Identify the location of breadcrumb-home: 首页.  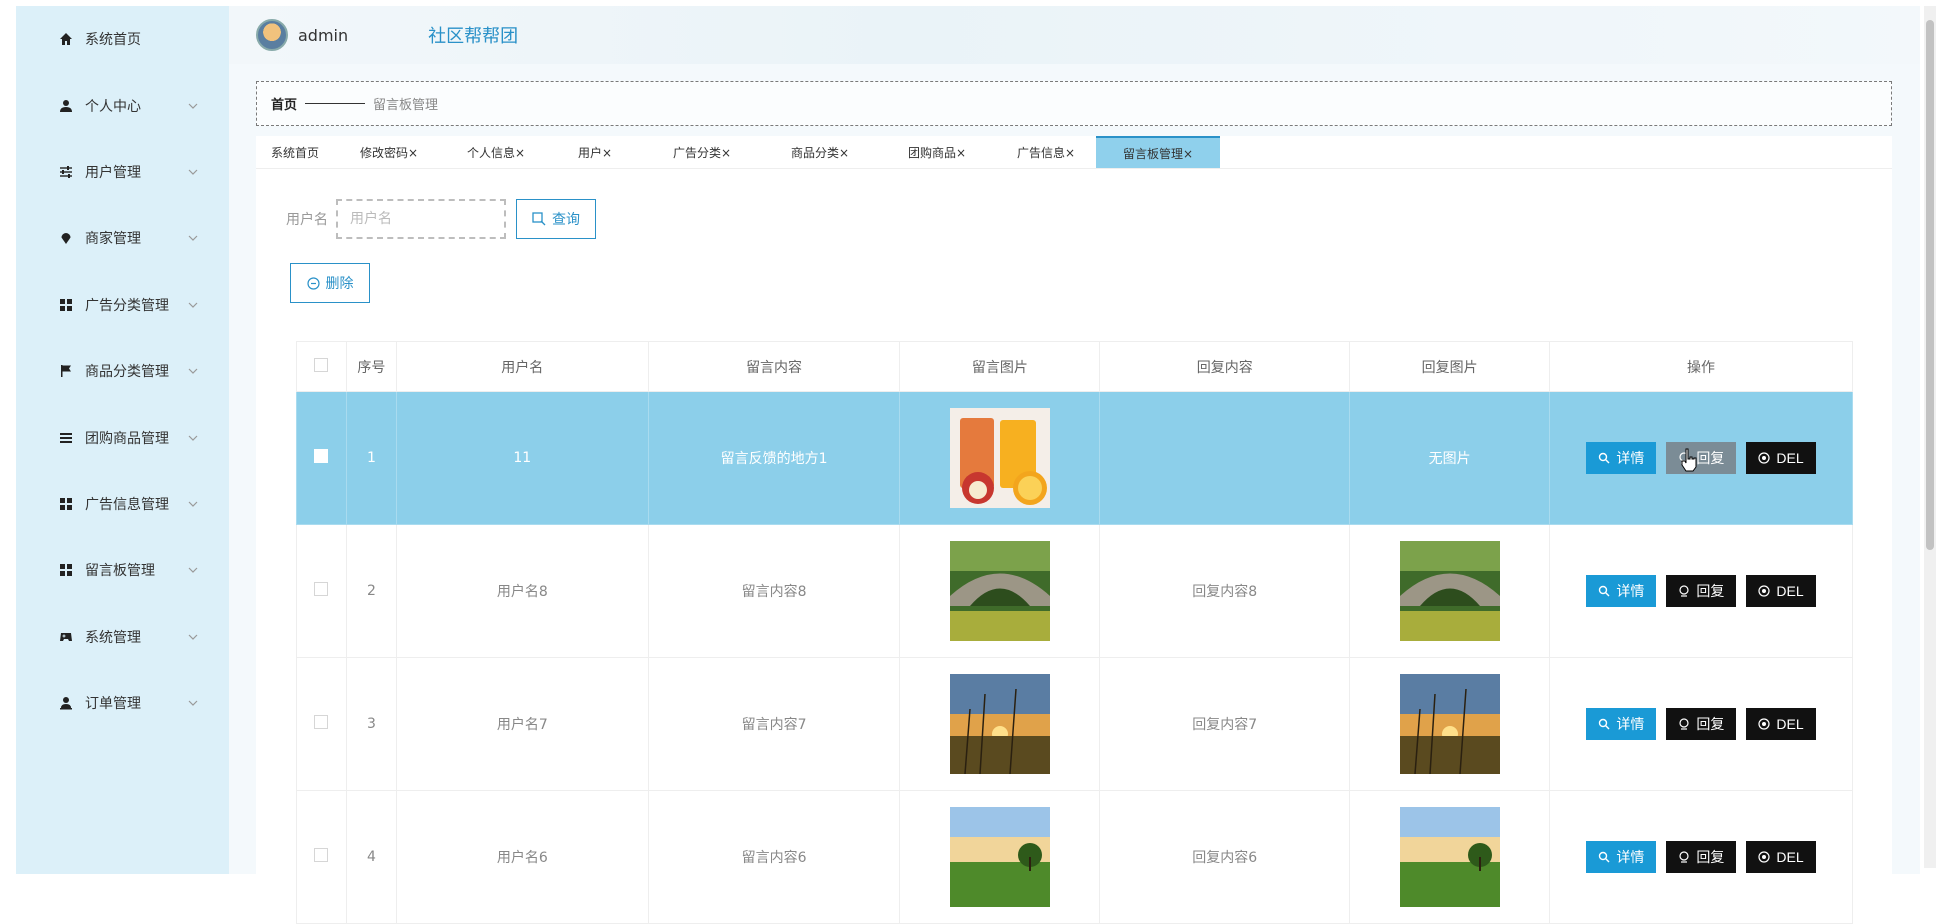
(284, 103).